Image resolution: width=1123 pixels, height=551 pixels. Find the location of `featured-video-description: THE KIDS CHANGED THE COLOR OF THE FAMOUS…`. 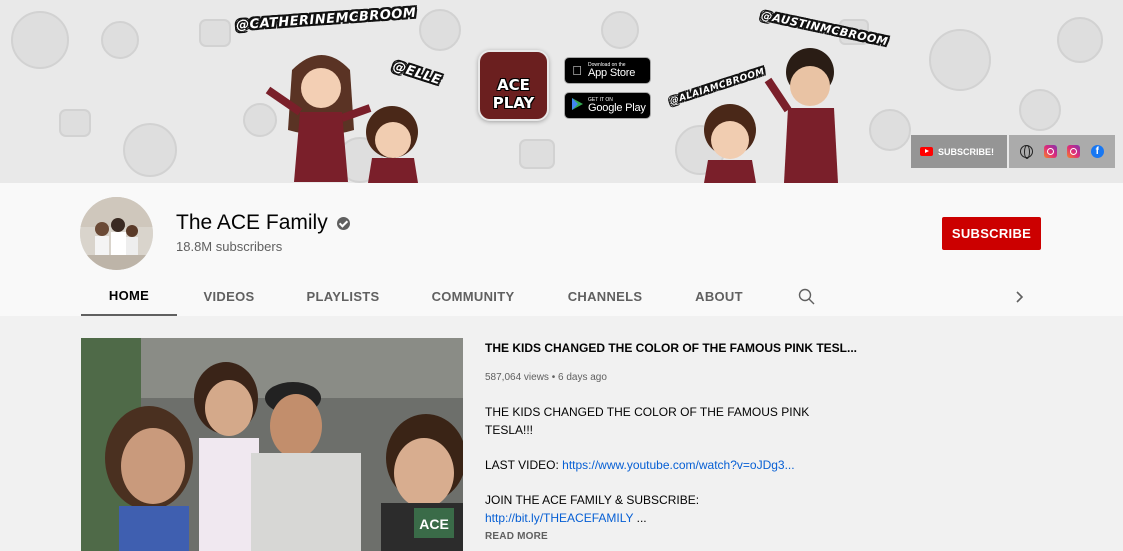

featured-video-description: THE KIDS CHANGED THE COLOR OF THE FAMOUS… is located at coordinates (665, 465).